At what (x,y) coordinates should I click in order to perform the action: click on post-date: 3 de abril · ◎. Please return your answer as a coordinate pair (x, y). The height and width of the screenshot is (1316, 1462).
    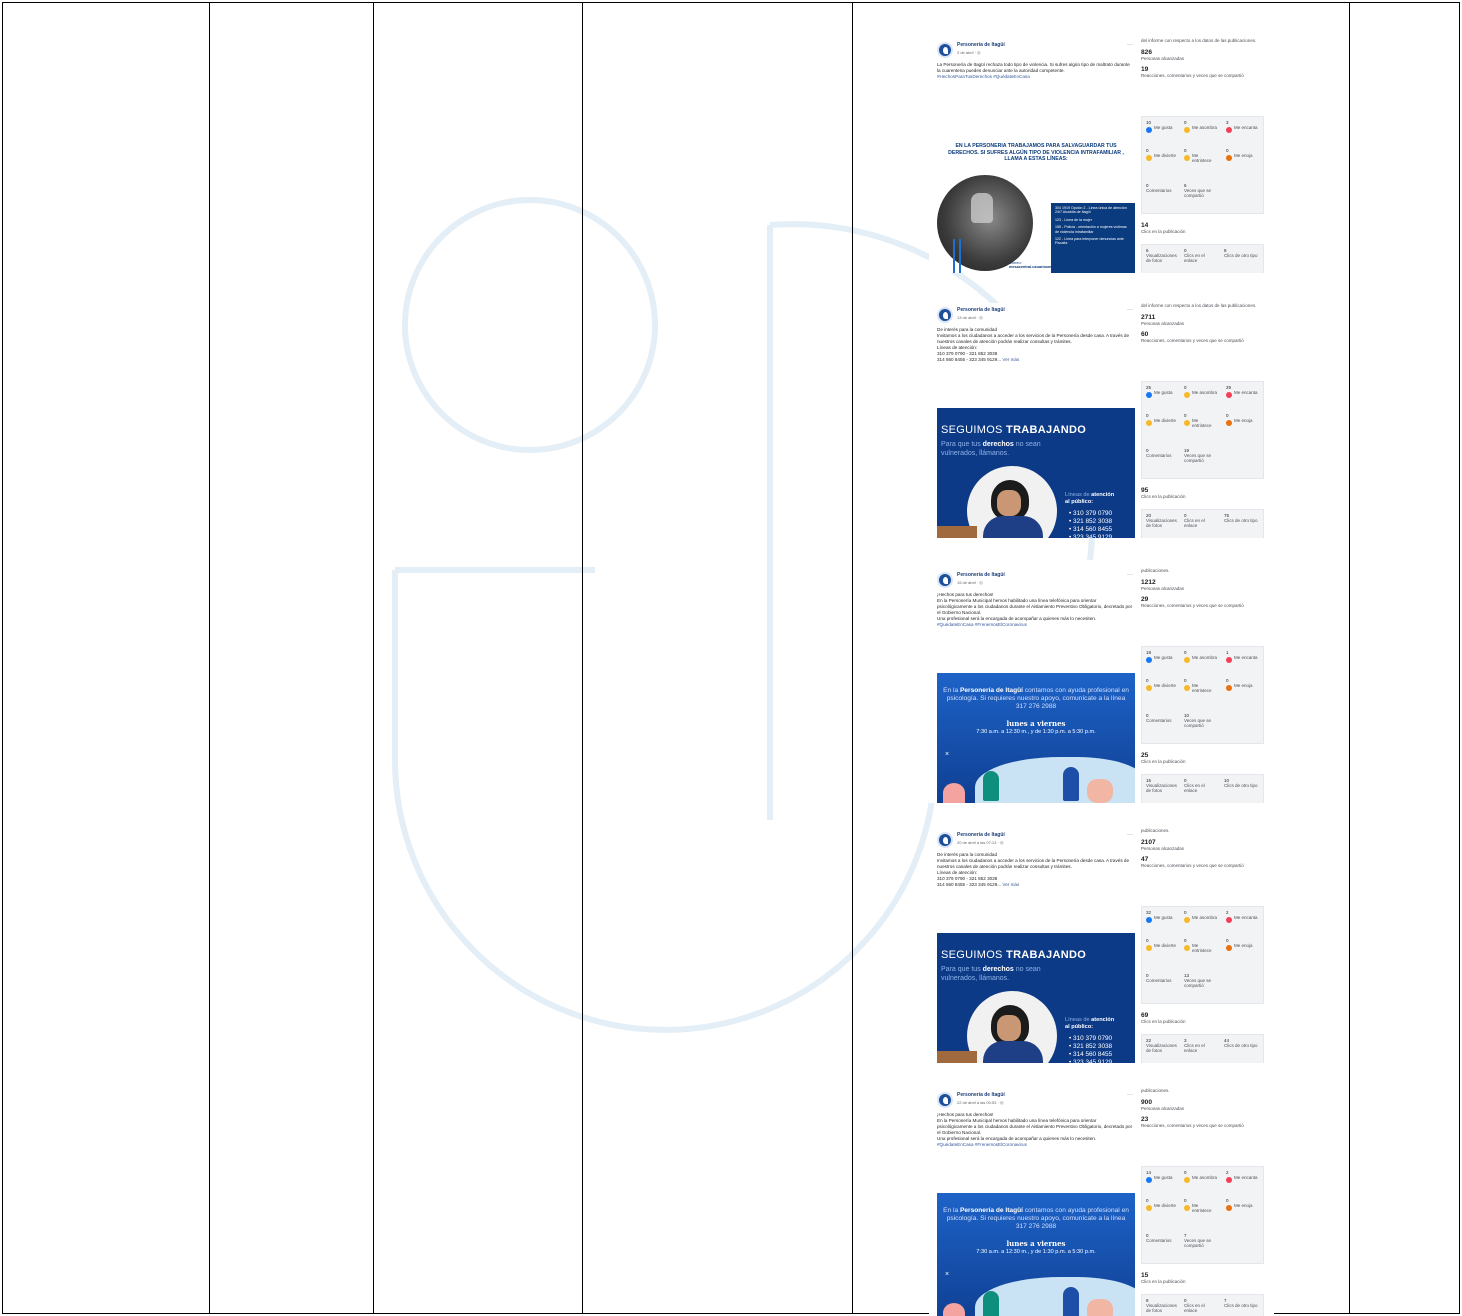
    Looking at the image, I should click on (969, 52).